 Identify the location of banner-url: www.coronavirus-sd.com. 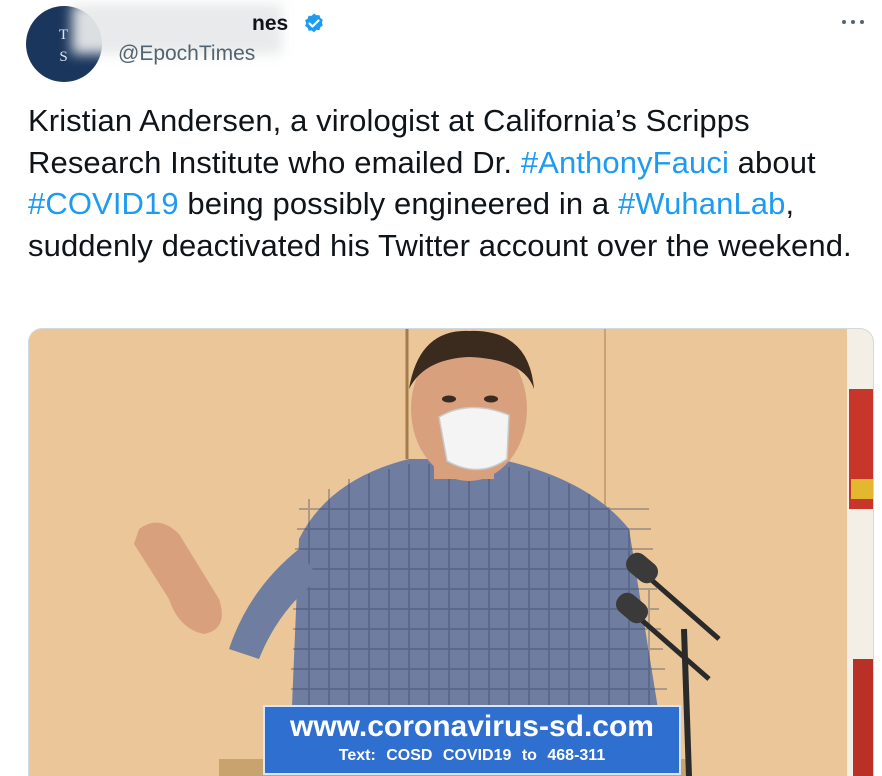
(472, 726).